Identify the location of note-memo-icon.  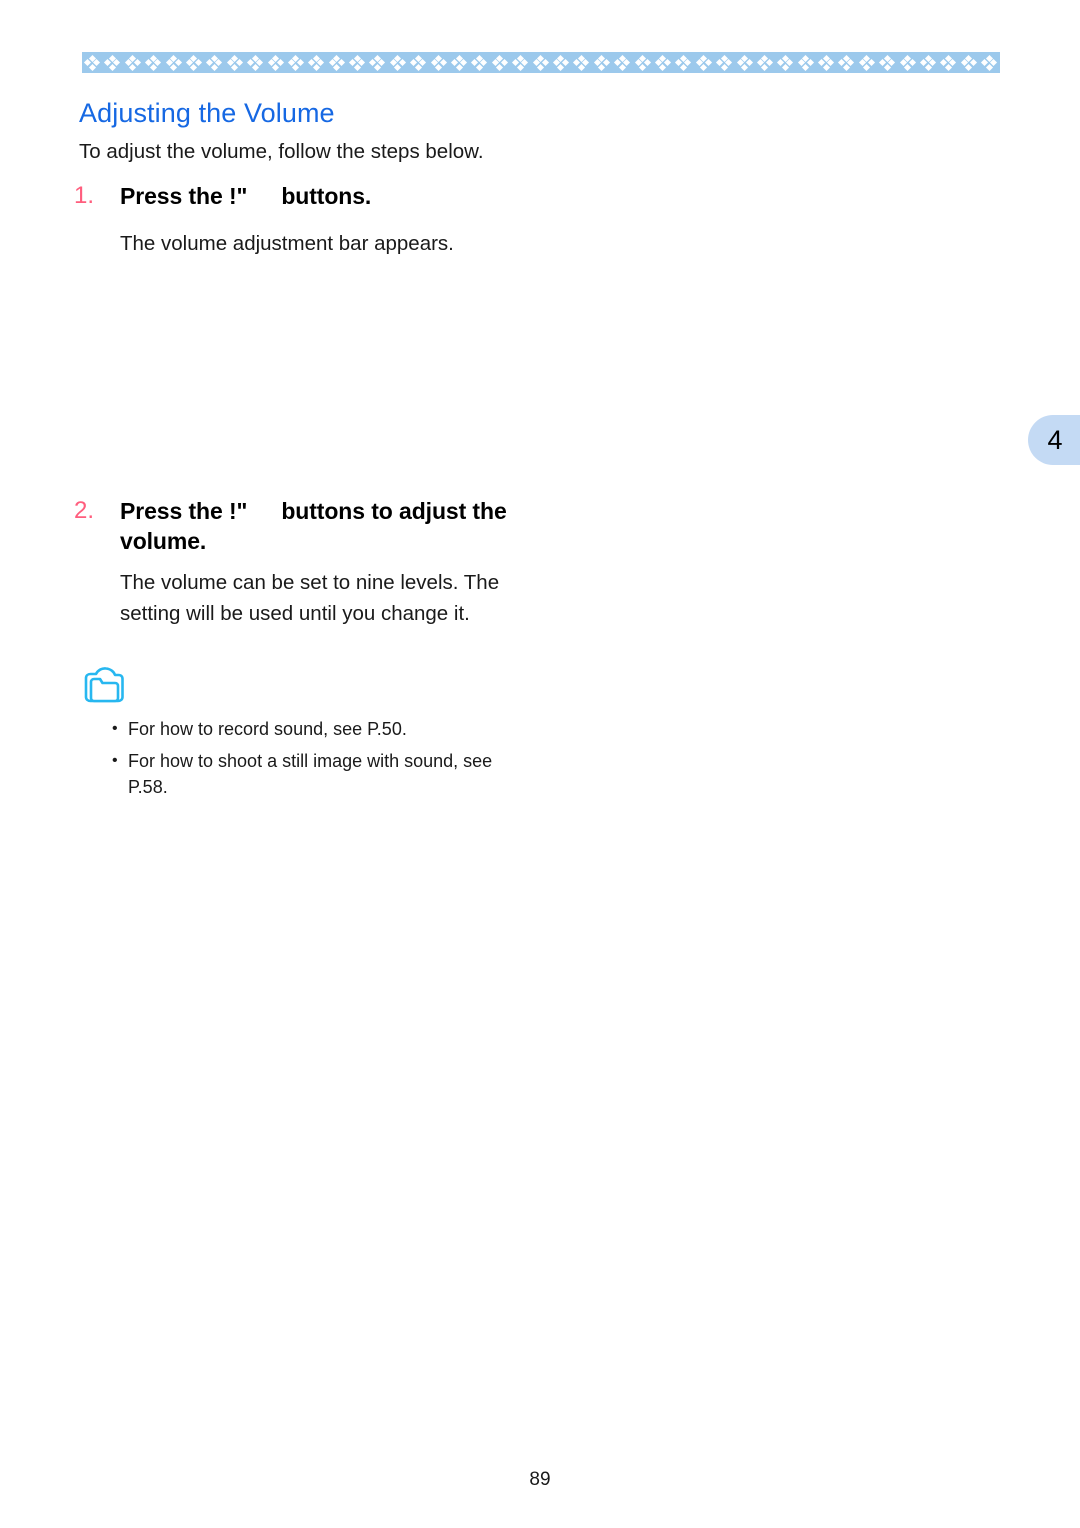
(104, 686).